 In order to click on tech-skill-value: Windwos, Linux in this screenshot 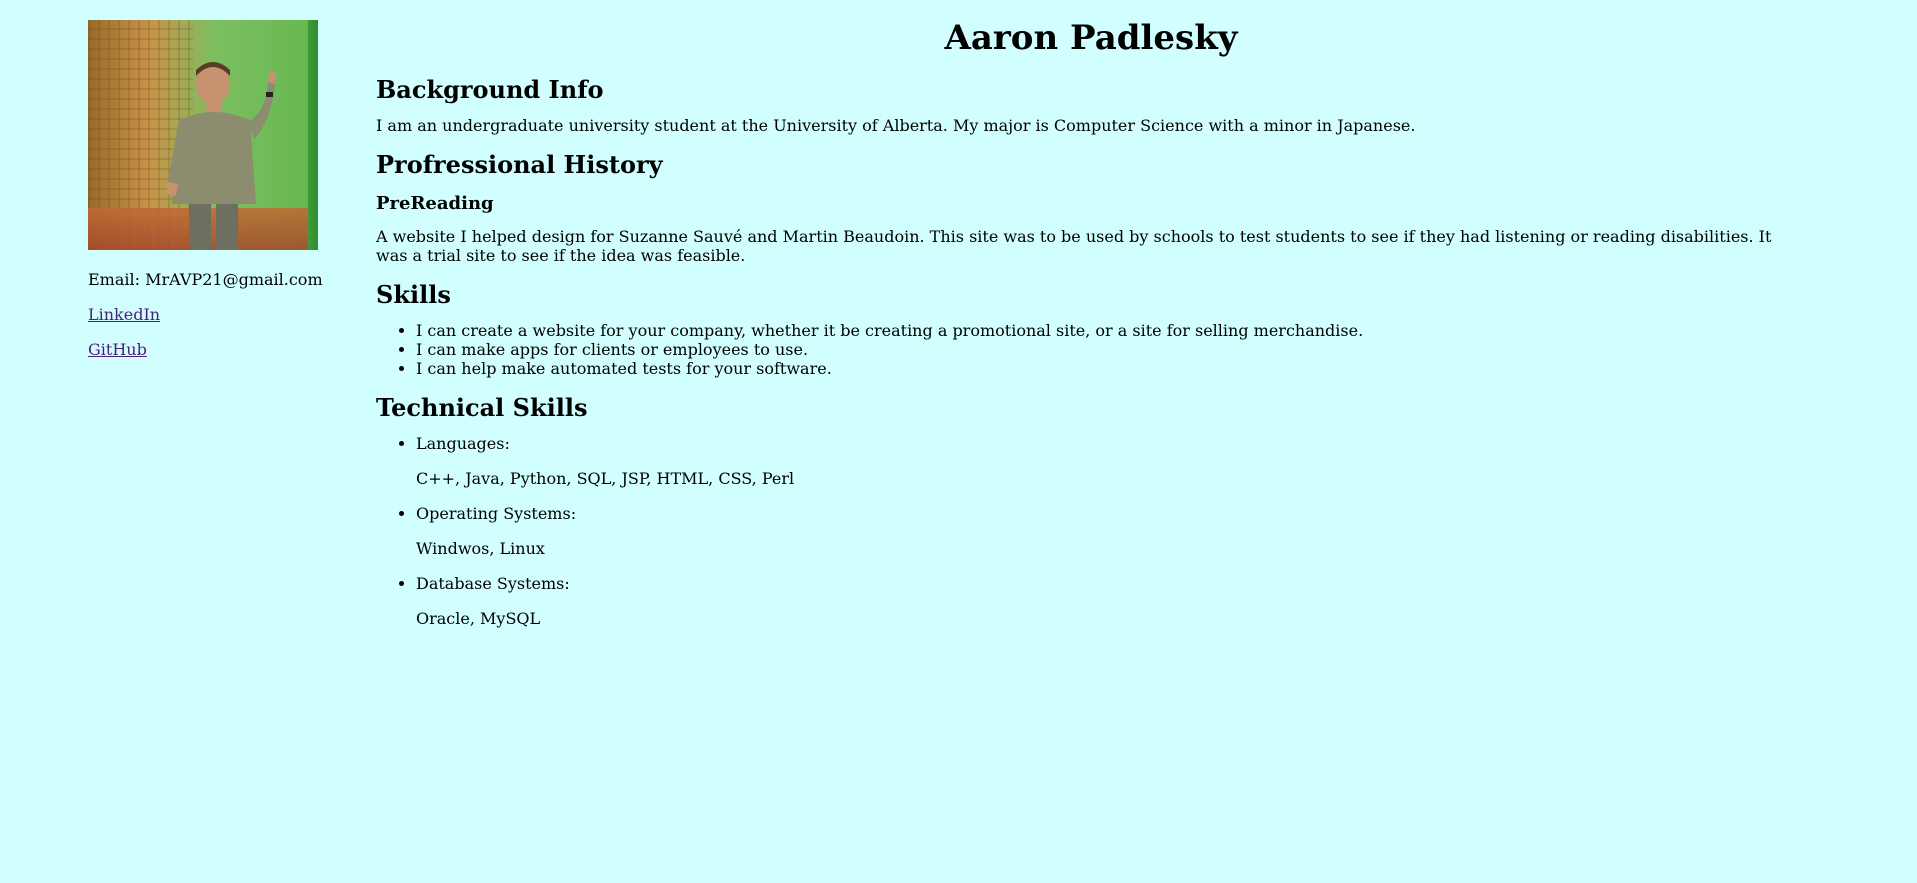, I will do `click(480, 548)`.